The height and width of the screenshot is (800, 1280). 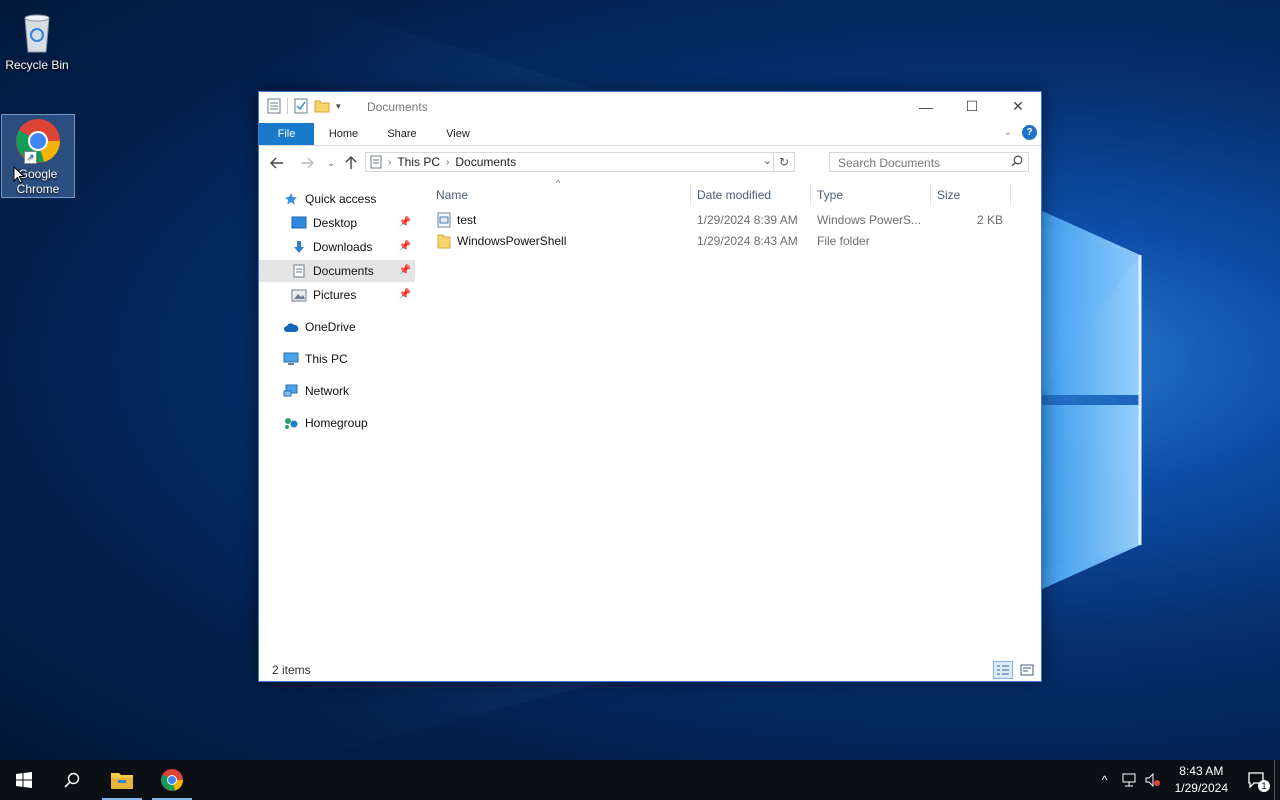 I want to click on nav-homegroup: Homegroup, so click(x=337, y=423).